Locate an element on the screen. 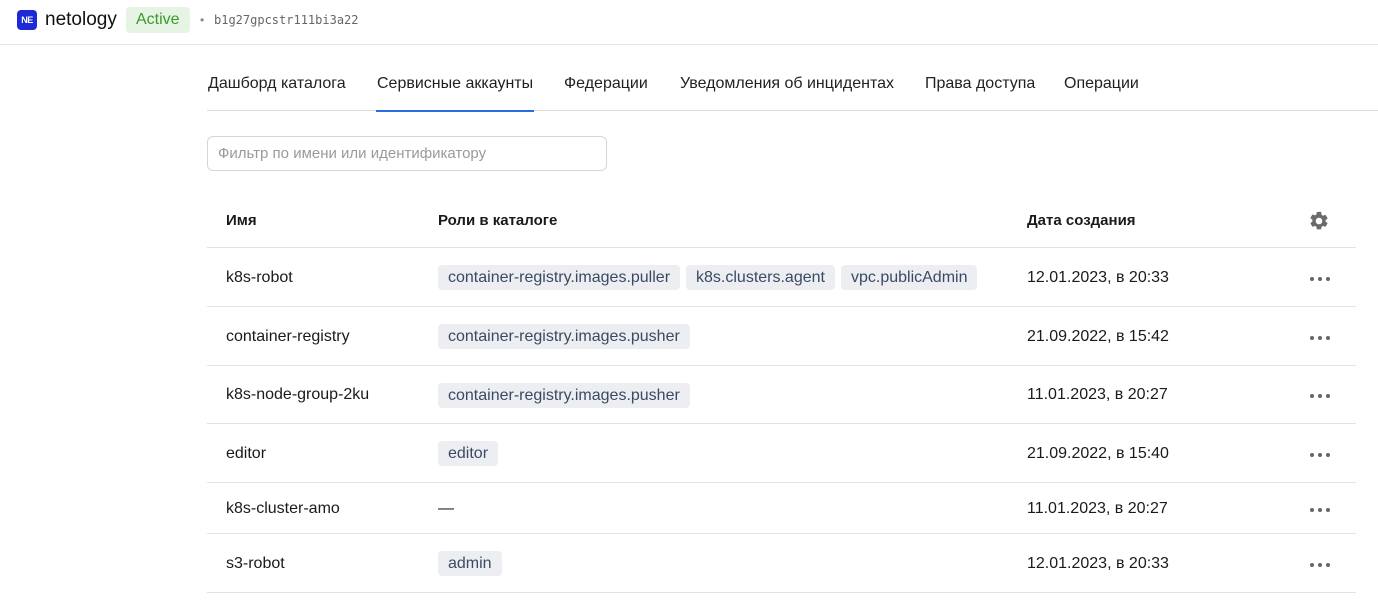 This screenshot has height=616, width=1378. created-date: 21.09.2022, в 15:40 is located at coordinates (1098, 453).